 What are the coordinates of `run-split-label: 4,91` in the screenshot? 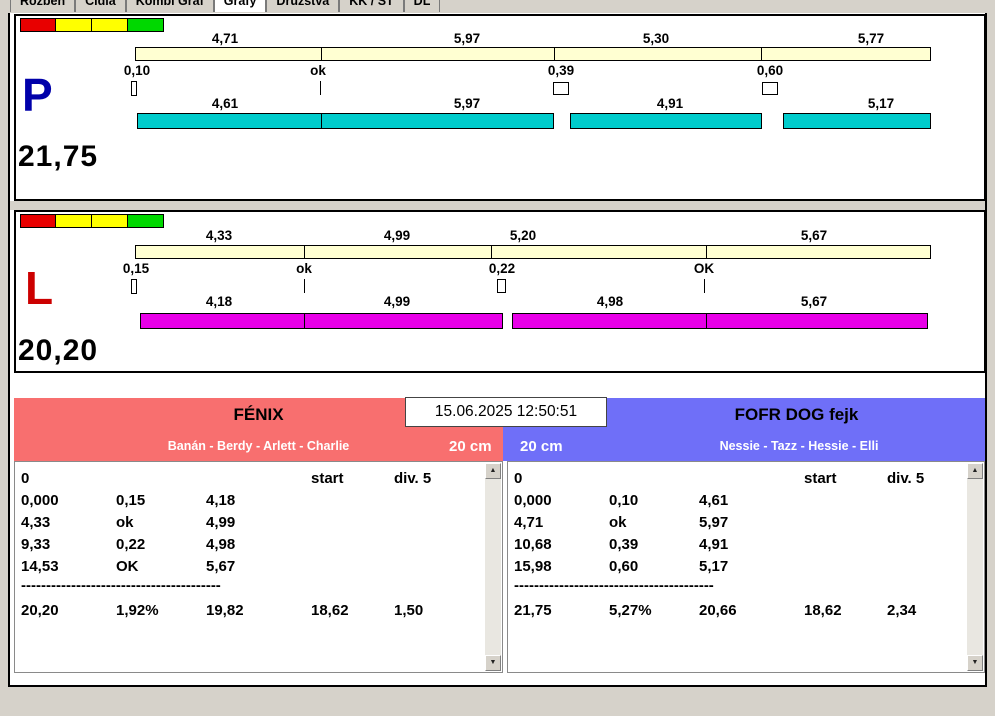 It's located at (670, 103).